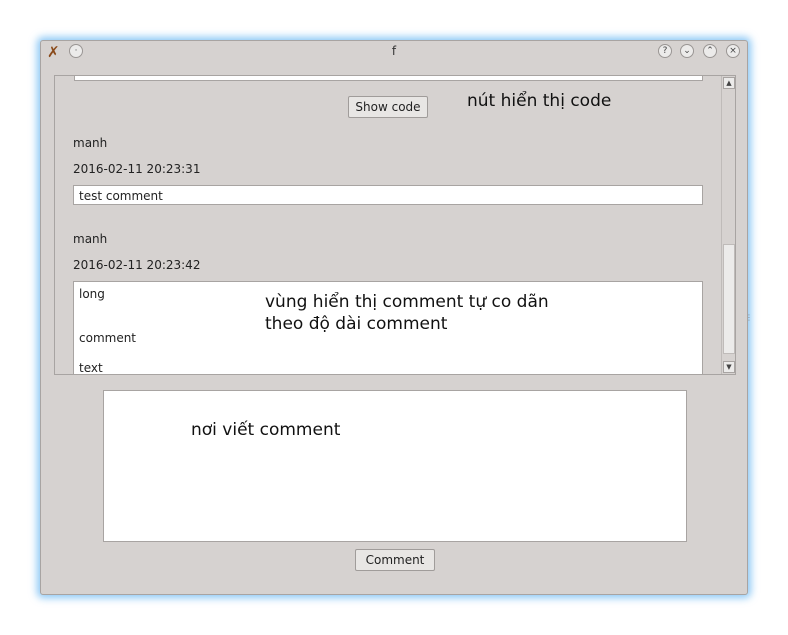 The height and width of the screenshot is (635, 788). Describe the element at coordinates (388, 78) in the screenshot. I see `code-display-box` at that location.